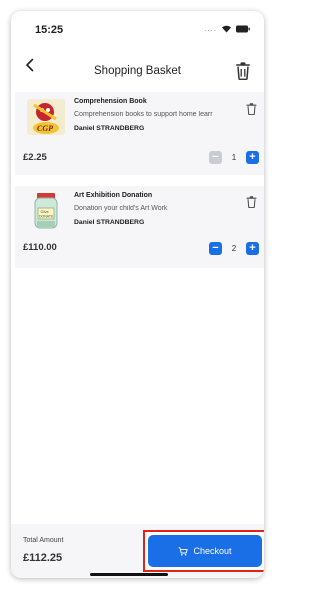  Describe the element at coordinates (212, 551) in the screenshot. I see `checkout-label: Checkout` at that location.